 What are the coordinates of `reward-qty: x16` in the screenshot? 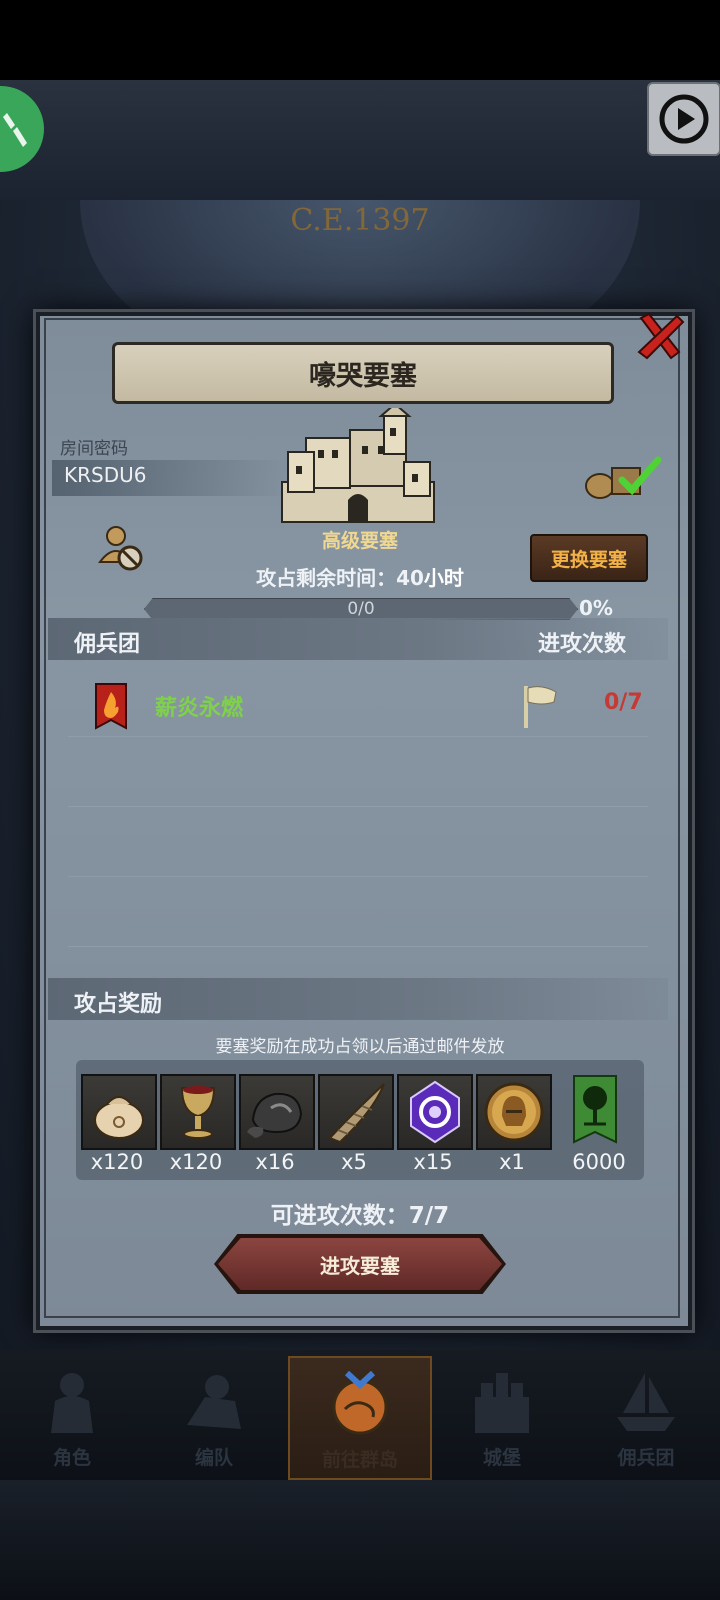 It's located at (275, 1162).